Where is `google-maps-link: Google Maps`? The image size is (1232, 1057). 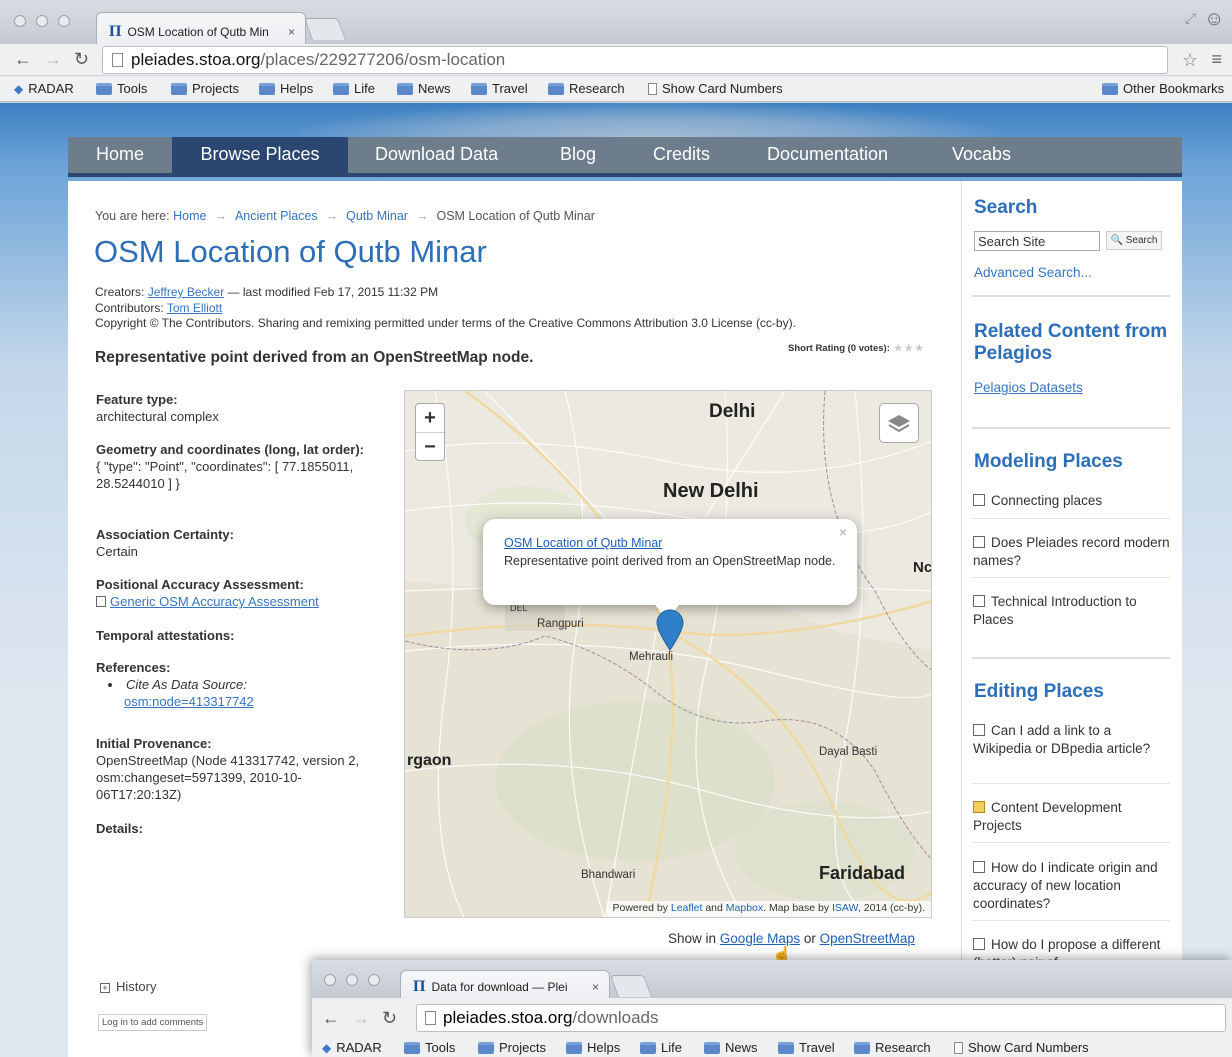
google-maps-link: Google Maps is located at coordinates (760, 938).